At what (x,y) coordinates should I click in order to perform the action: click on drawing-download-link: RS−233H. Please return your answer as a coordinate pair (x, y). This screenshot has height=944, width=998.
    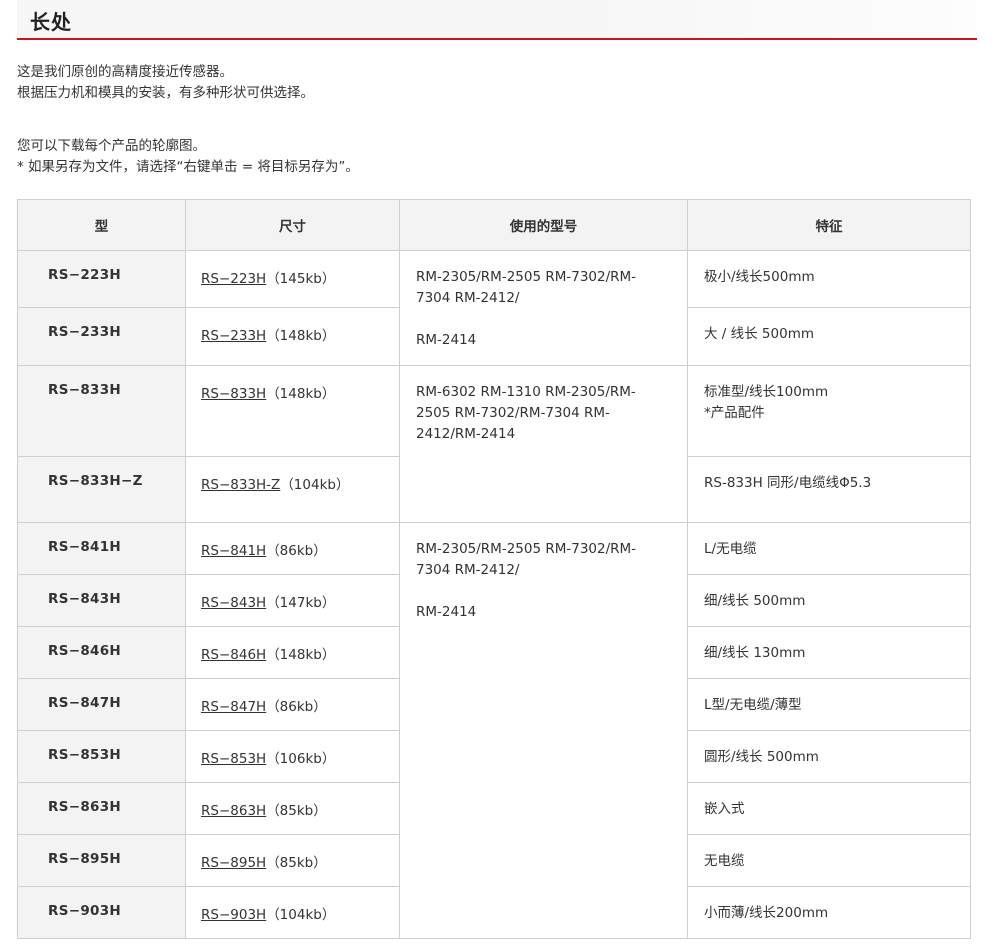
    Looking at the image, I should click on (233, 336).